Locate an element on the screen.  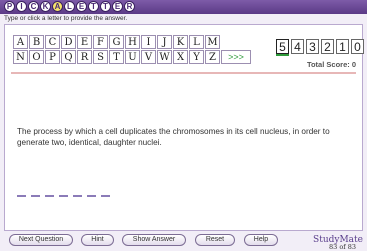
pick-a-letter-logo: P I C K A L E T T E R is located at coordinates (69, 7).